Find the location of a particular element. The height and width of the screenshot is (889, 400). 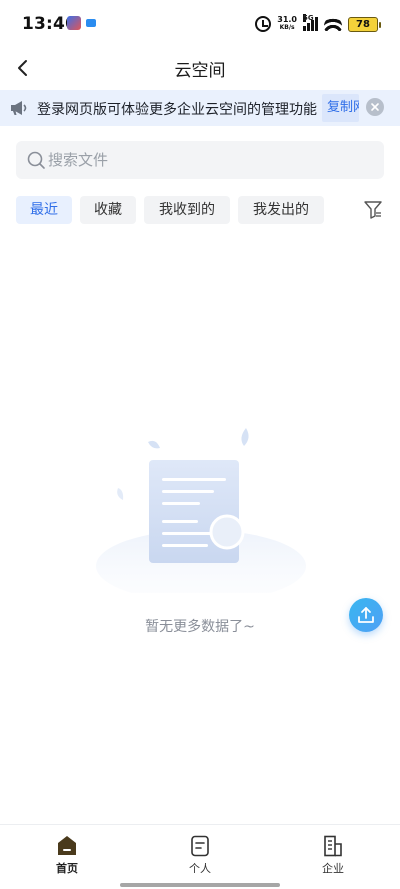

web-version-banner: 登录网页版可体验更多企业云空间的管理功能 复制网址 is located at coordinates (200, 108).